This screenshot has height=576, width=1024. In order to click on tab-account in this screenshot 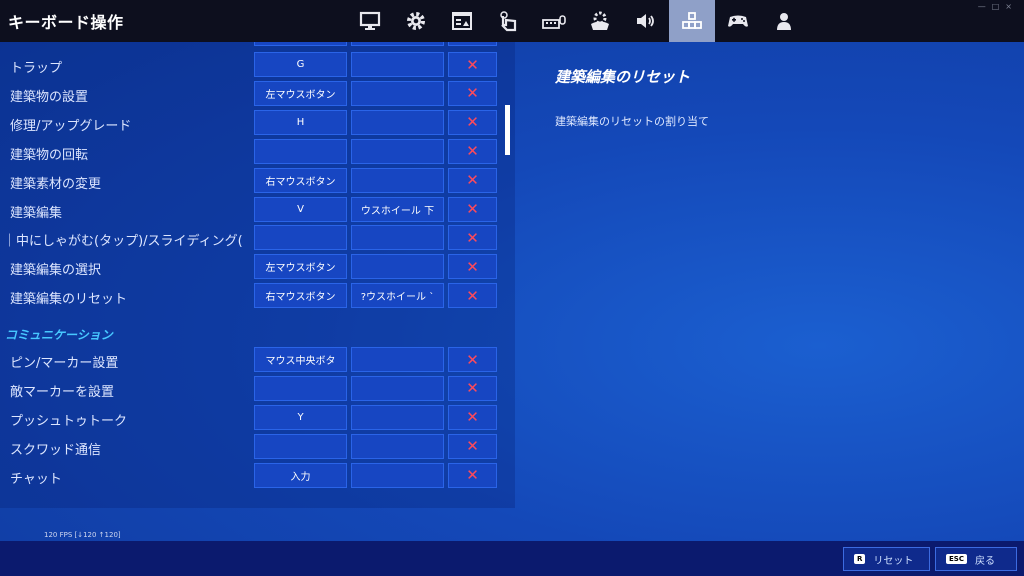, I will do `click(784, 21)`.